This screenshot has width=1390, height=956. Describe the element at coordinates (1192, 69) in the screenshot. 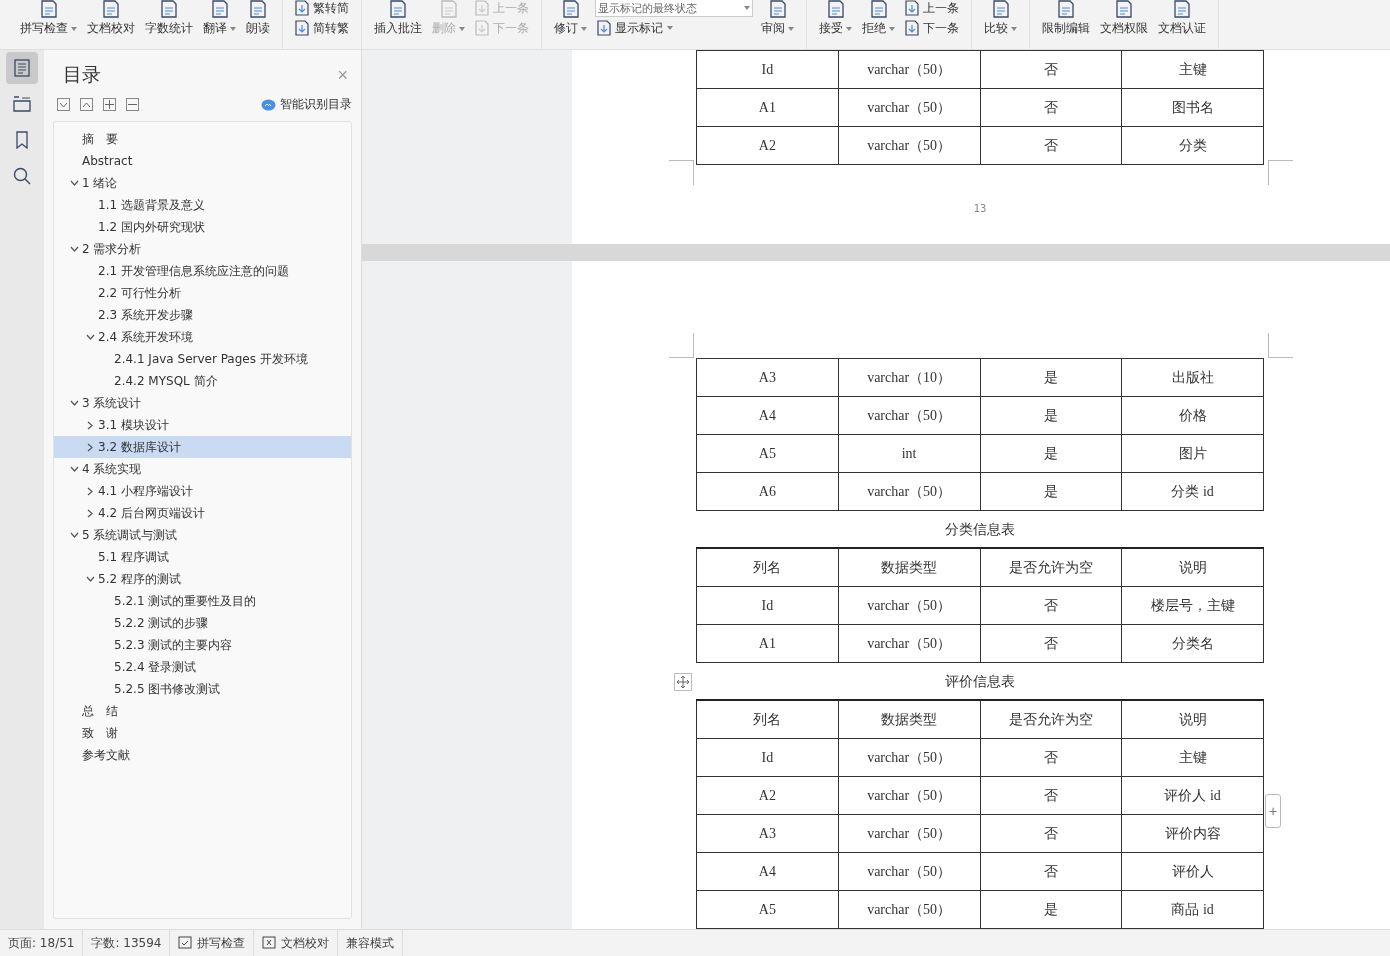

I see `table-cell: 主键` at that location.